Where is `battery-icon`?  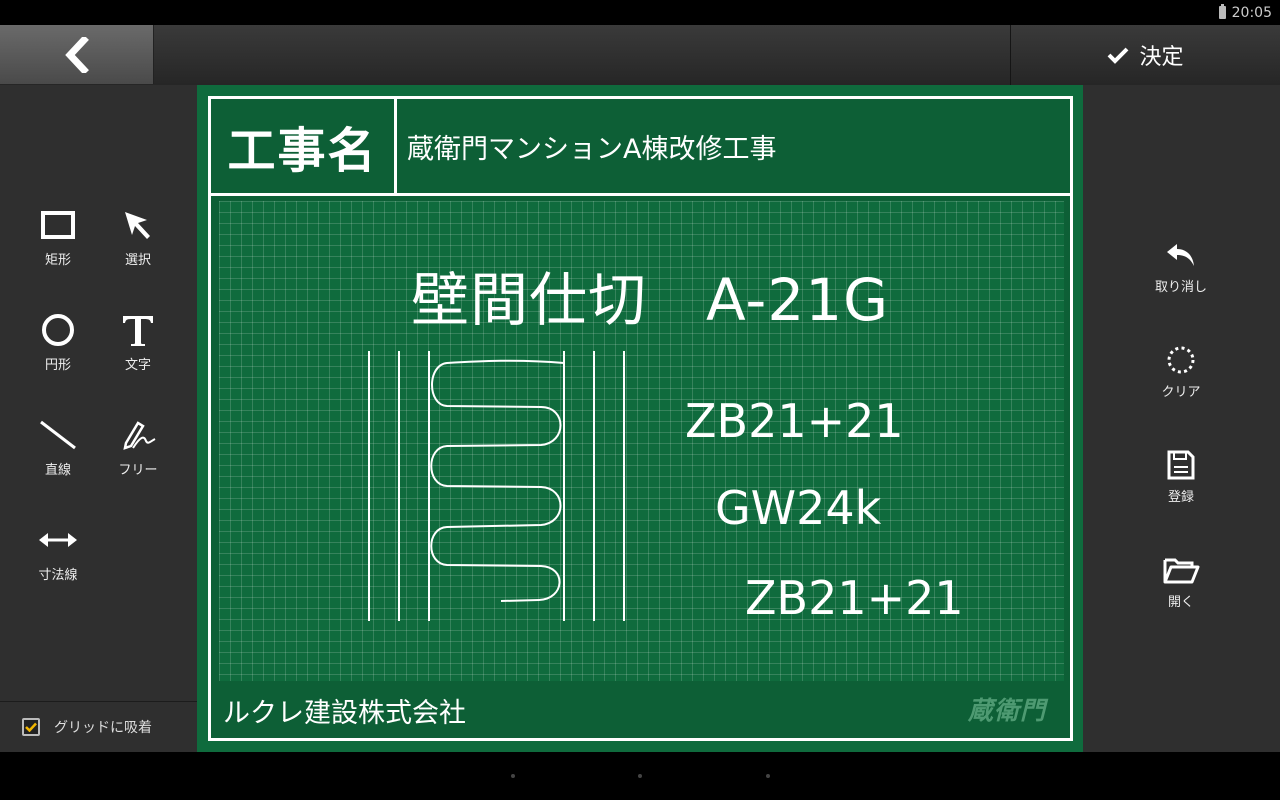 battery-icon is located at coordinates (1222, 11).